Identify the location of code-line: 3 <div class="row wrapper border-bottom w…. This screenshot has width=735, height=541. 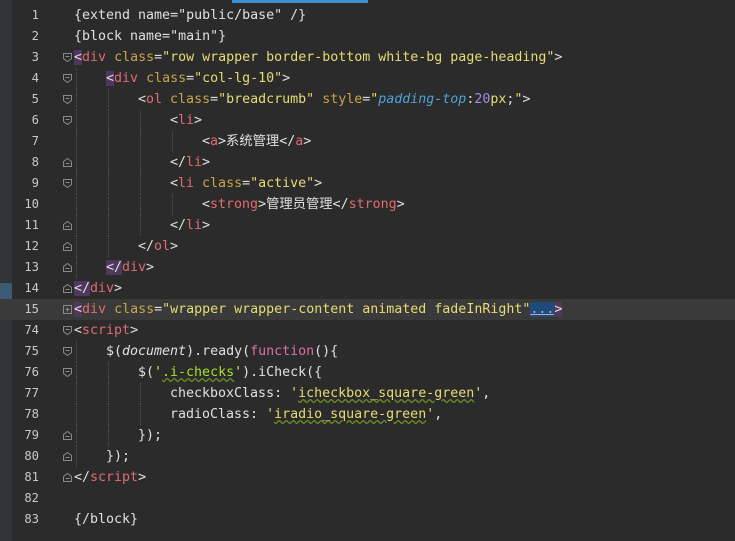
(367, 57).